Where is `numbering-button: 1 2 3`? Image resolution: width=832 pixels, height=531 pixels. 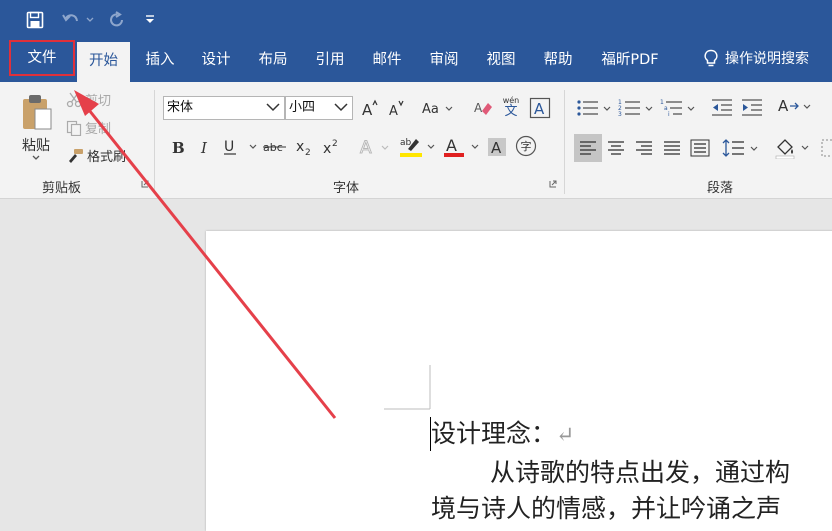 numbering-button: 1 2 3 is located at coordinates (637, 108).